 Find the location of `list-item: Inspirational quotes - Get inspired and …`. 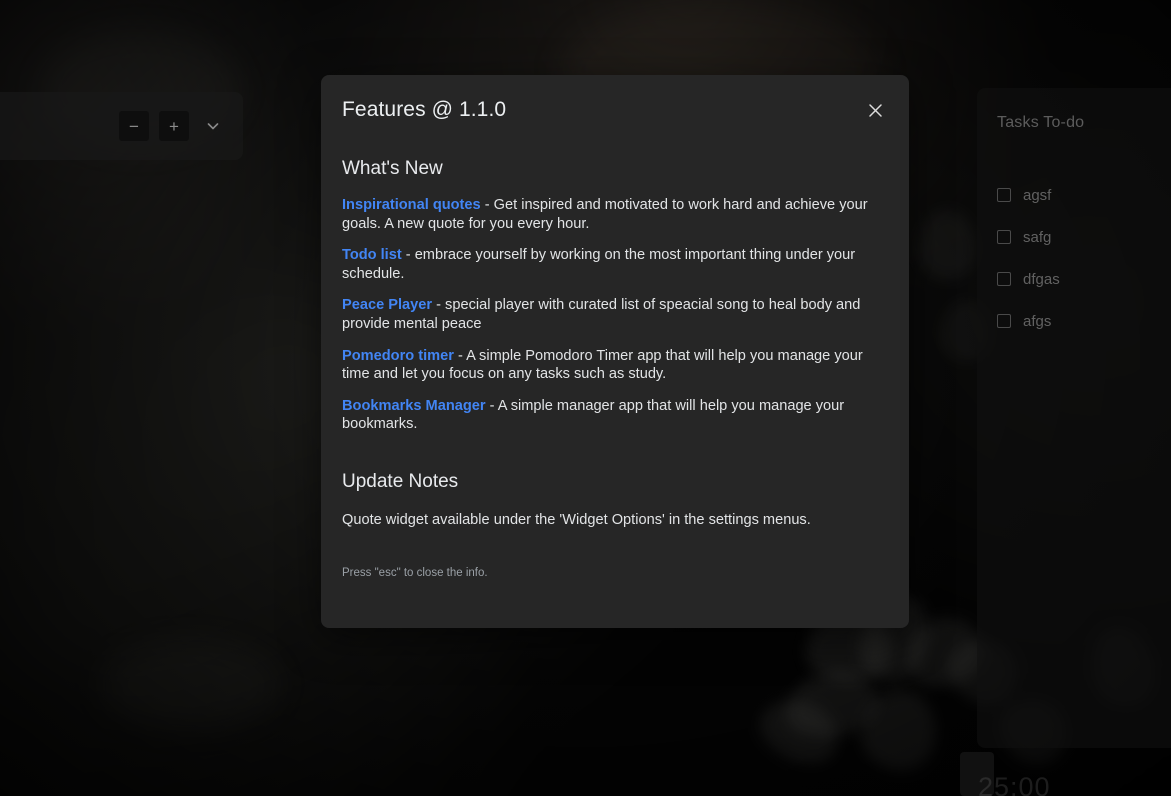

list-item: Inspirational quotes - Get inspired and … is located at coordinates (615, 214).